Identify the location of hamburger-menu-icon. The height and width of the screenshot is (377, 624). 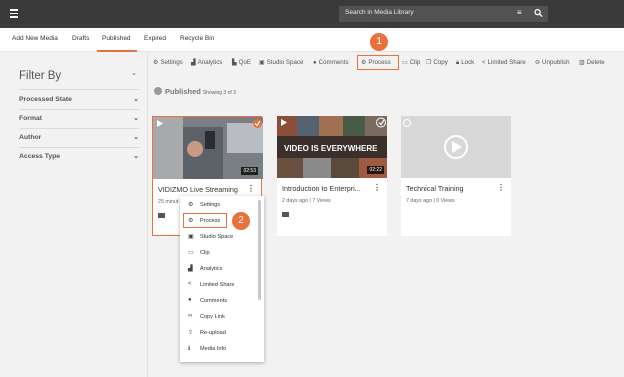
(14, 13).